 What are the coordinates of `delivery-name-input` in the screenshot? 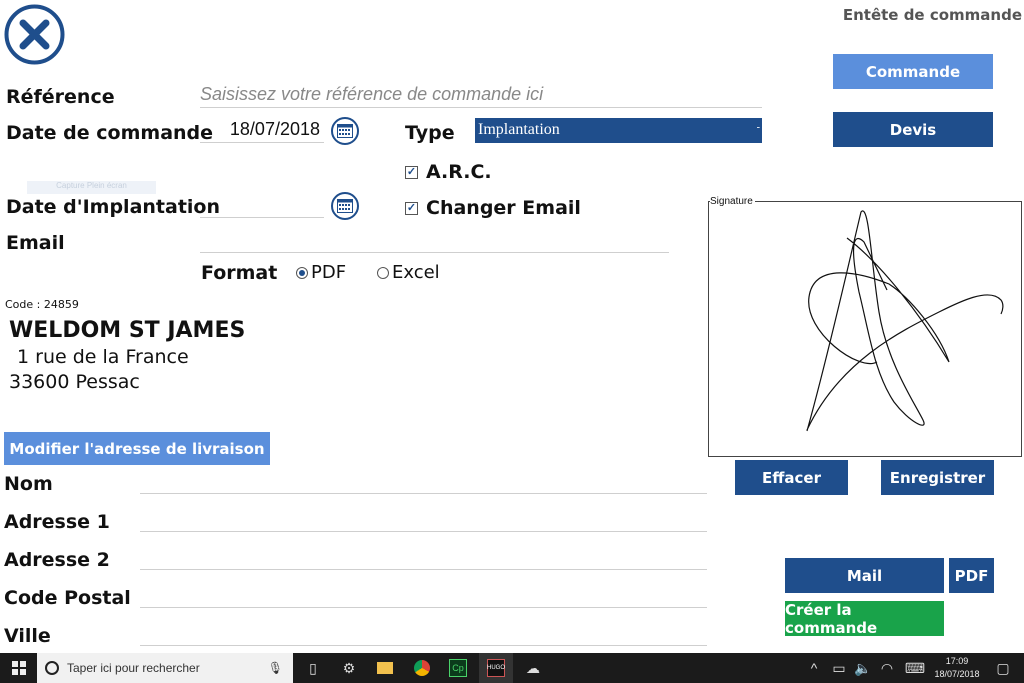 It's located at (423, 482).